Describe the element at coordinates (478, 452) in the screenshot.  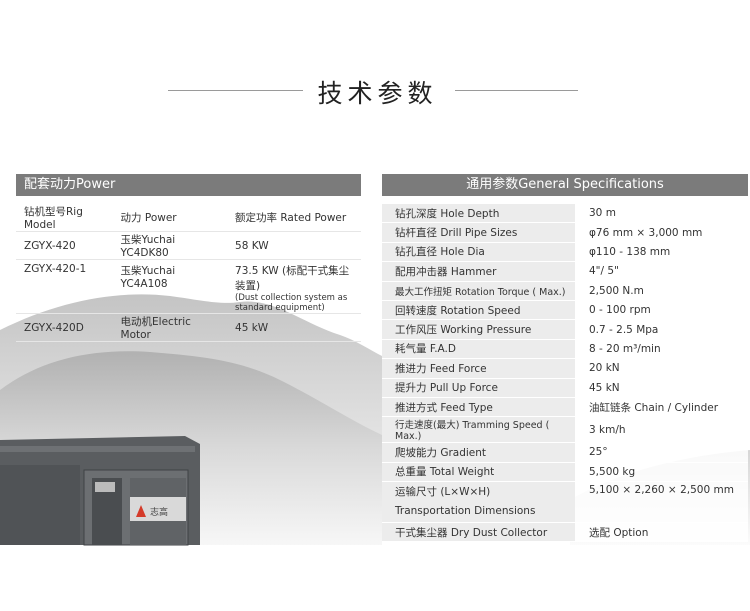
I see `spec-key: 爬坡能力 Gradient` at that location.